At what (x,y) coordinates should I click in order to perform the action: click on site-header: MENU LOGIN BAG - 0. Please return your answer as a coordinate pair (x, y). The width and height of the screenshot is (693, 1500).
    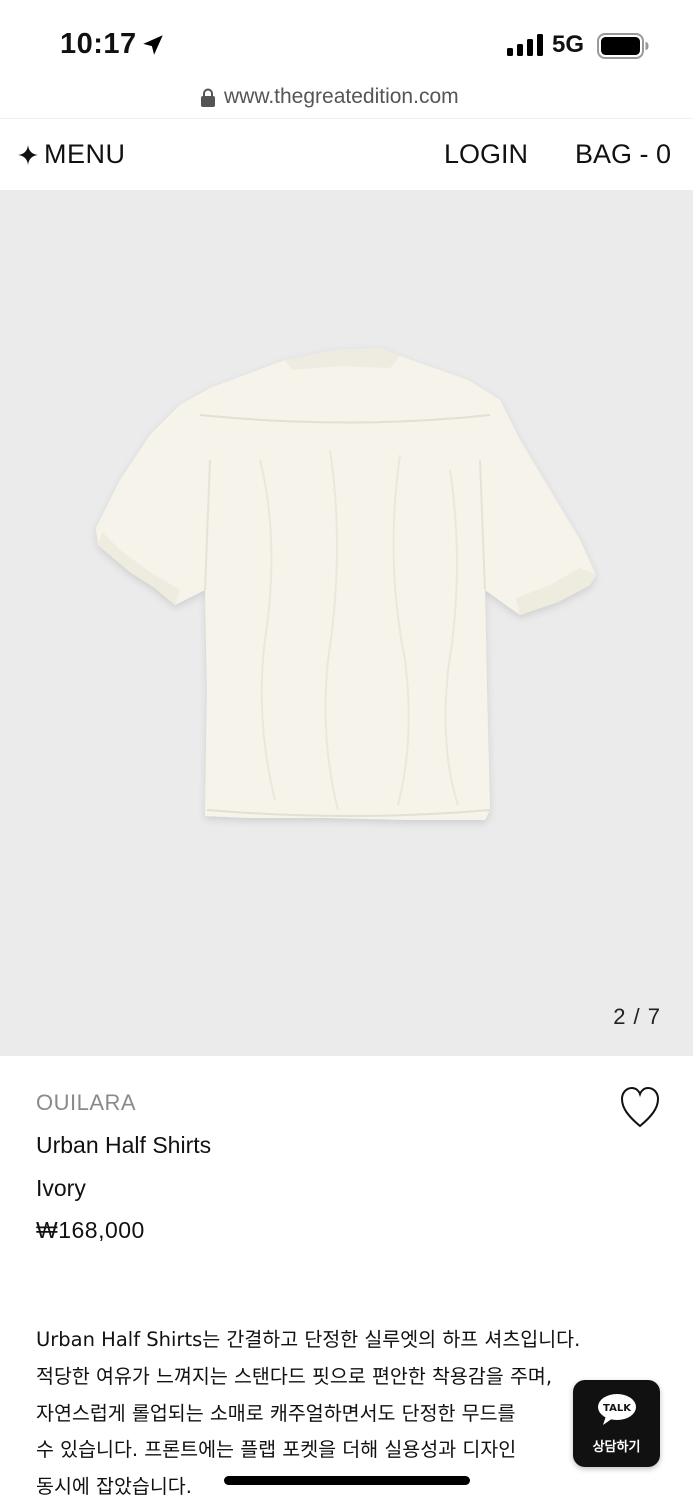
    Looking at the image, I should click on (346, 154).